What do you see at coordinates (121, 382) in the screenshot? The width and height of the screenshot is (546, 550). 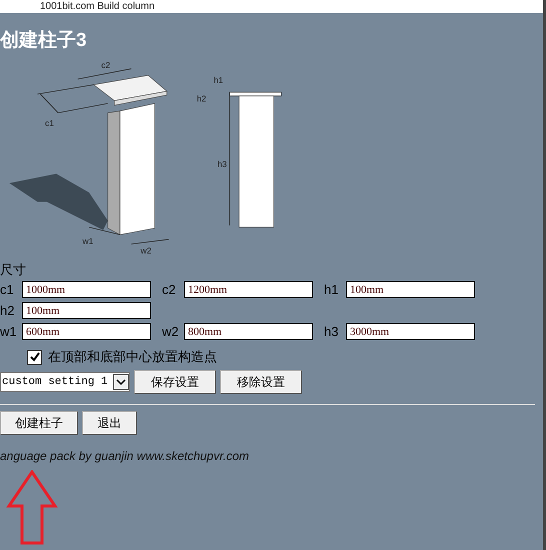 I see `chevron-down-icon` at bounding box center [121, 382].